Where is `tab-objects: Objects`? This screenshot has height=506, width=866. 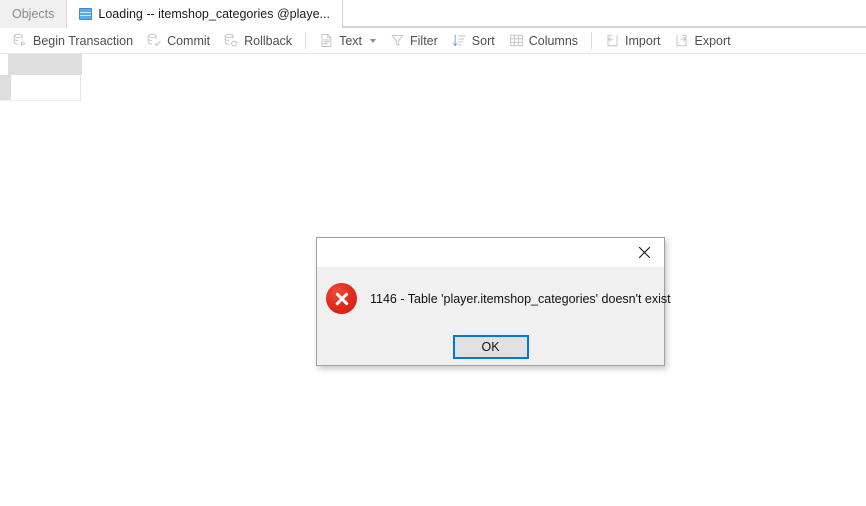 tab-objects: Objects is located at coordinates (34, 14).